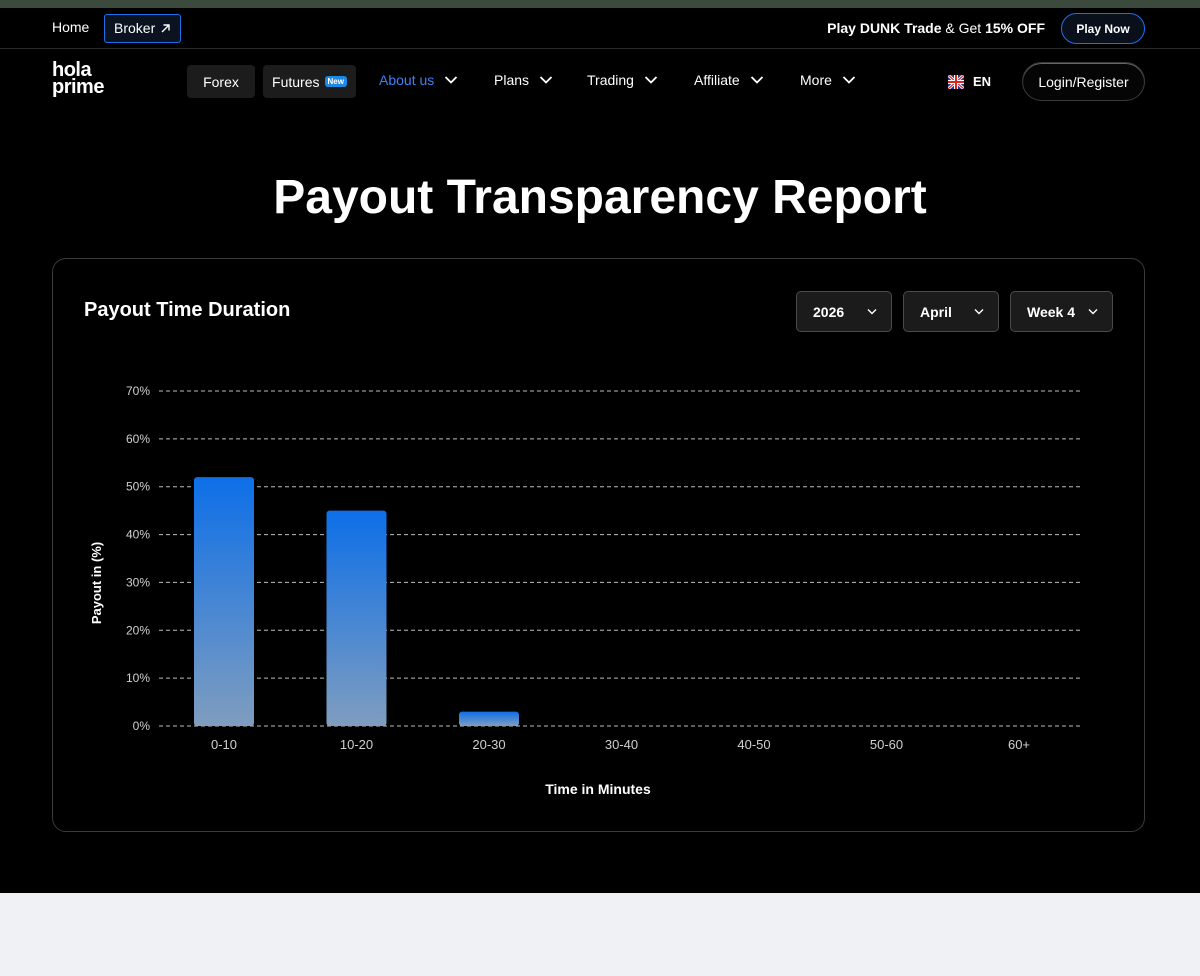 The image size is (1200, 976). What do you see at coordinates (165, 28) in the screenshot?
I see `external-arrow-icon` at bounding box center [165, 28].